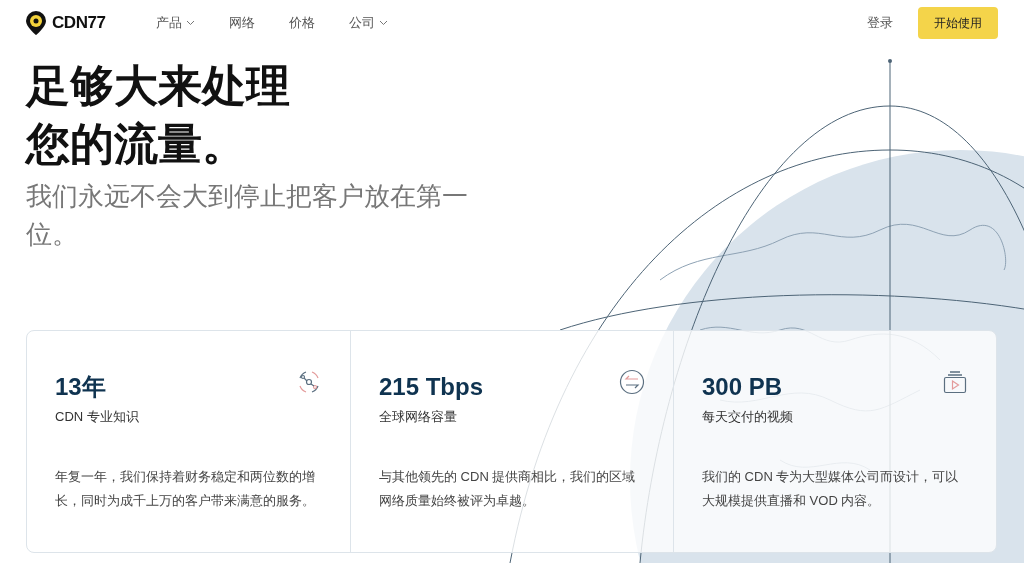  Describe the element at coordinates (158, 86) in the screenshot. I see `hero-title: 足够大来处理` at that location.